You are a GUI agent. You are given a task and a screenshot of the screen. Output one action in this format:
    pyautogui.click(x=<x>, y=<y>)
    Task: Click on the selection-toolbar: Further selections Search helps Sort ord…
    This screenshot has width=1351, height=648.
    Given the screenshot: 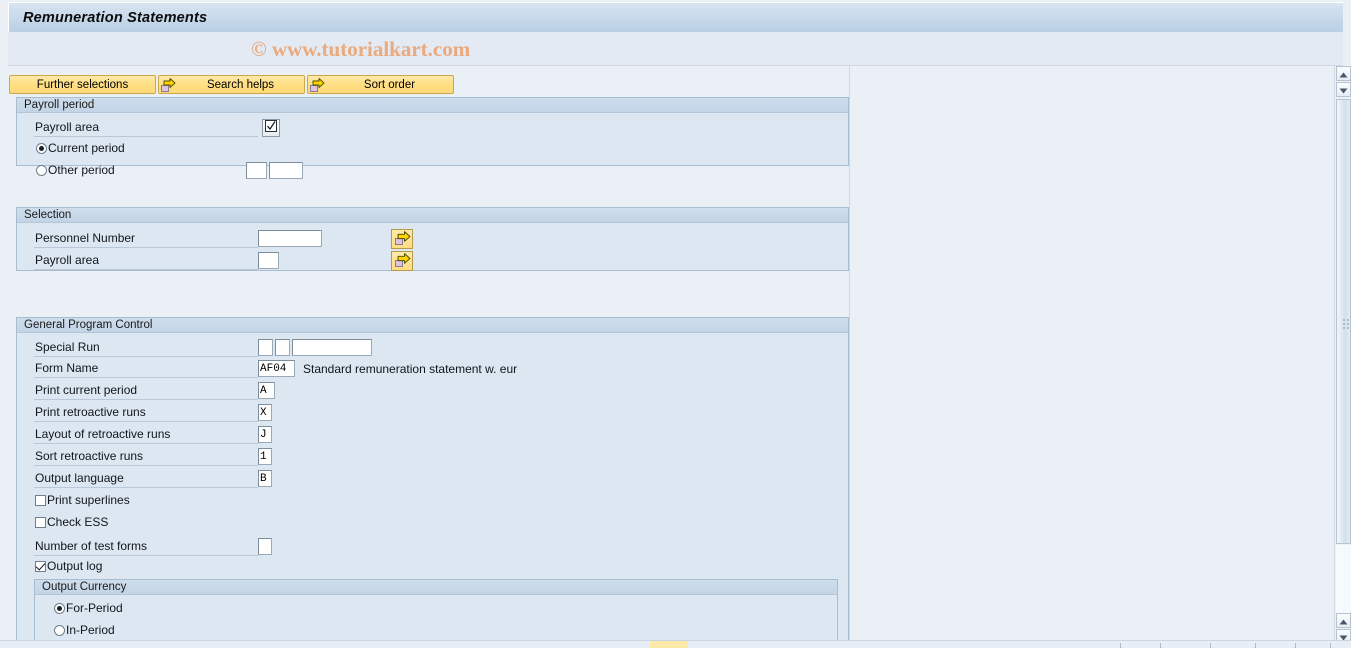 What is the action you would take?
    pyautogui.click(x=231, y=84)
    